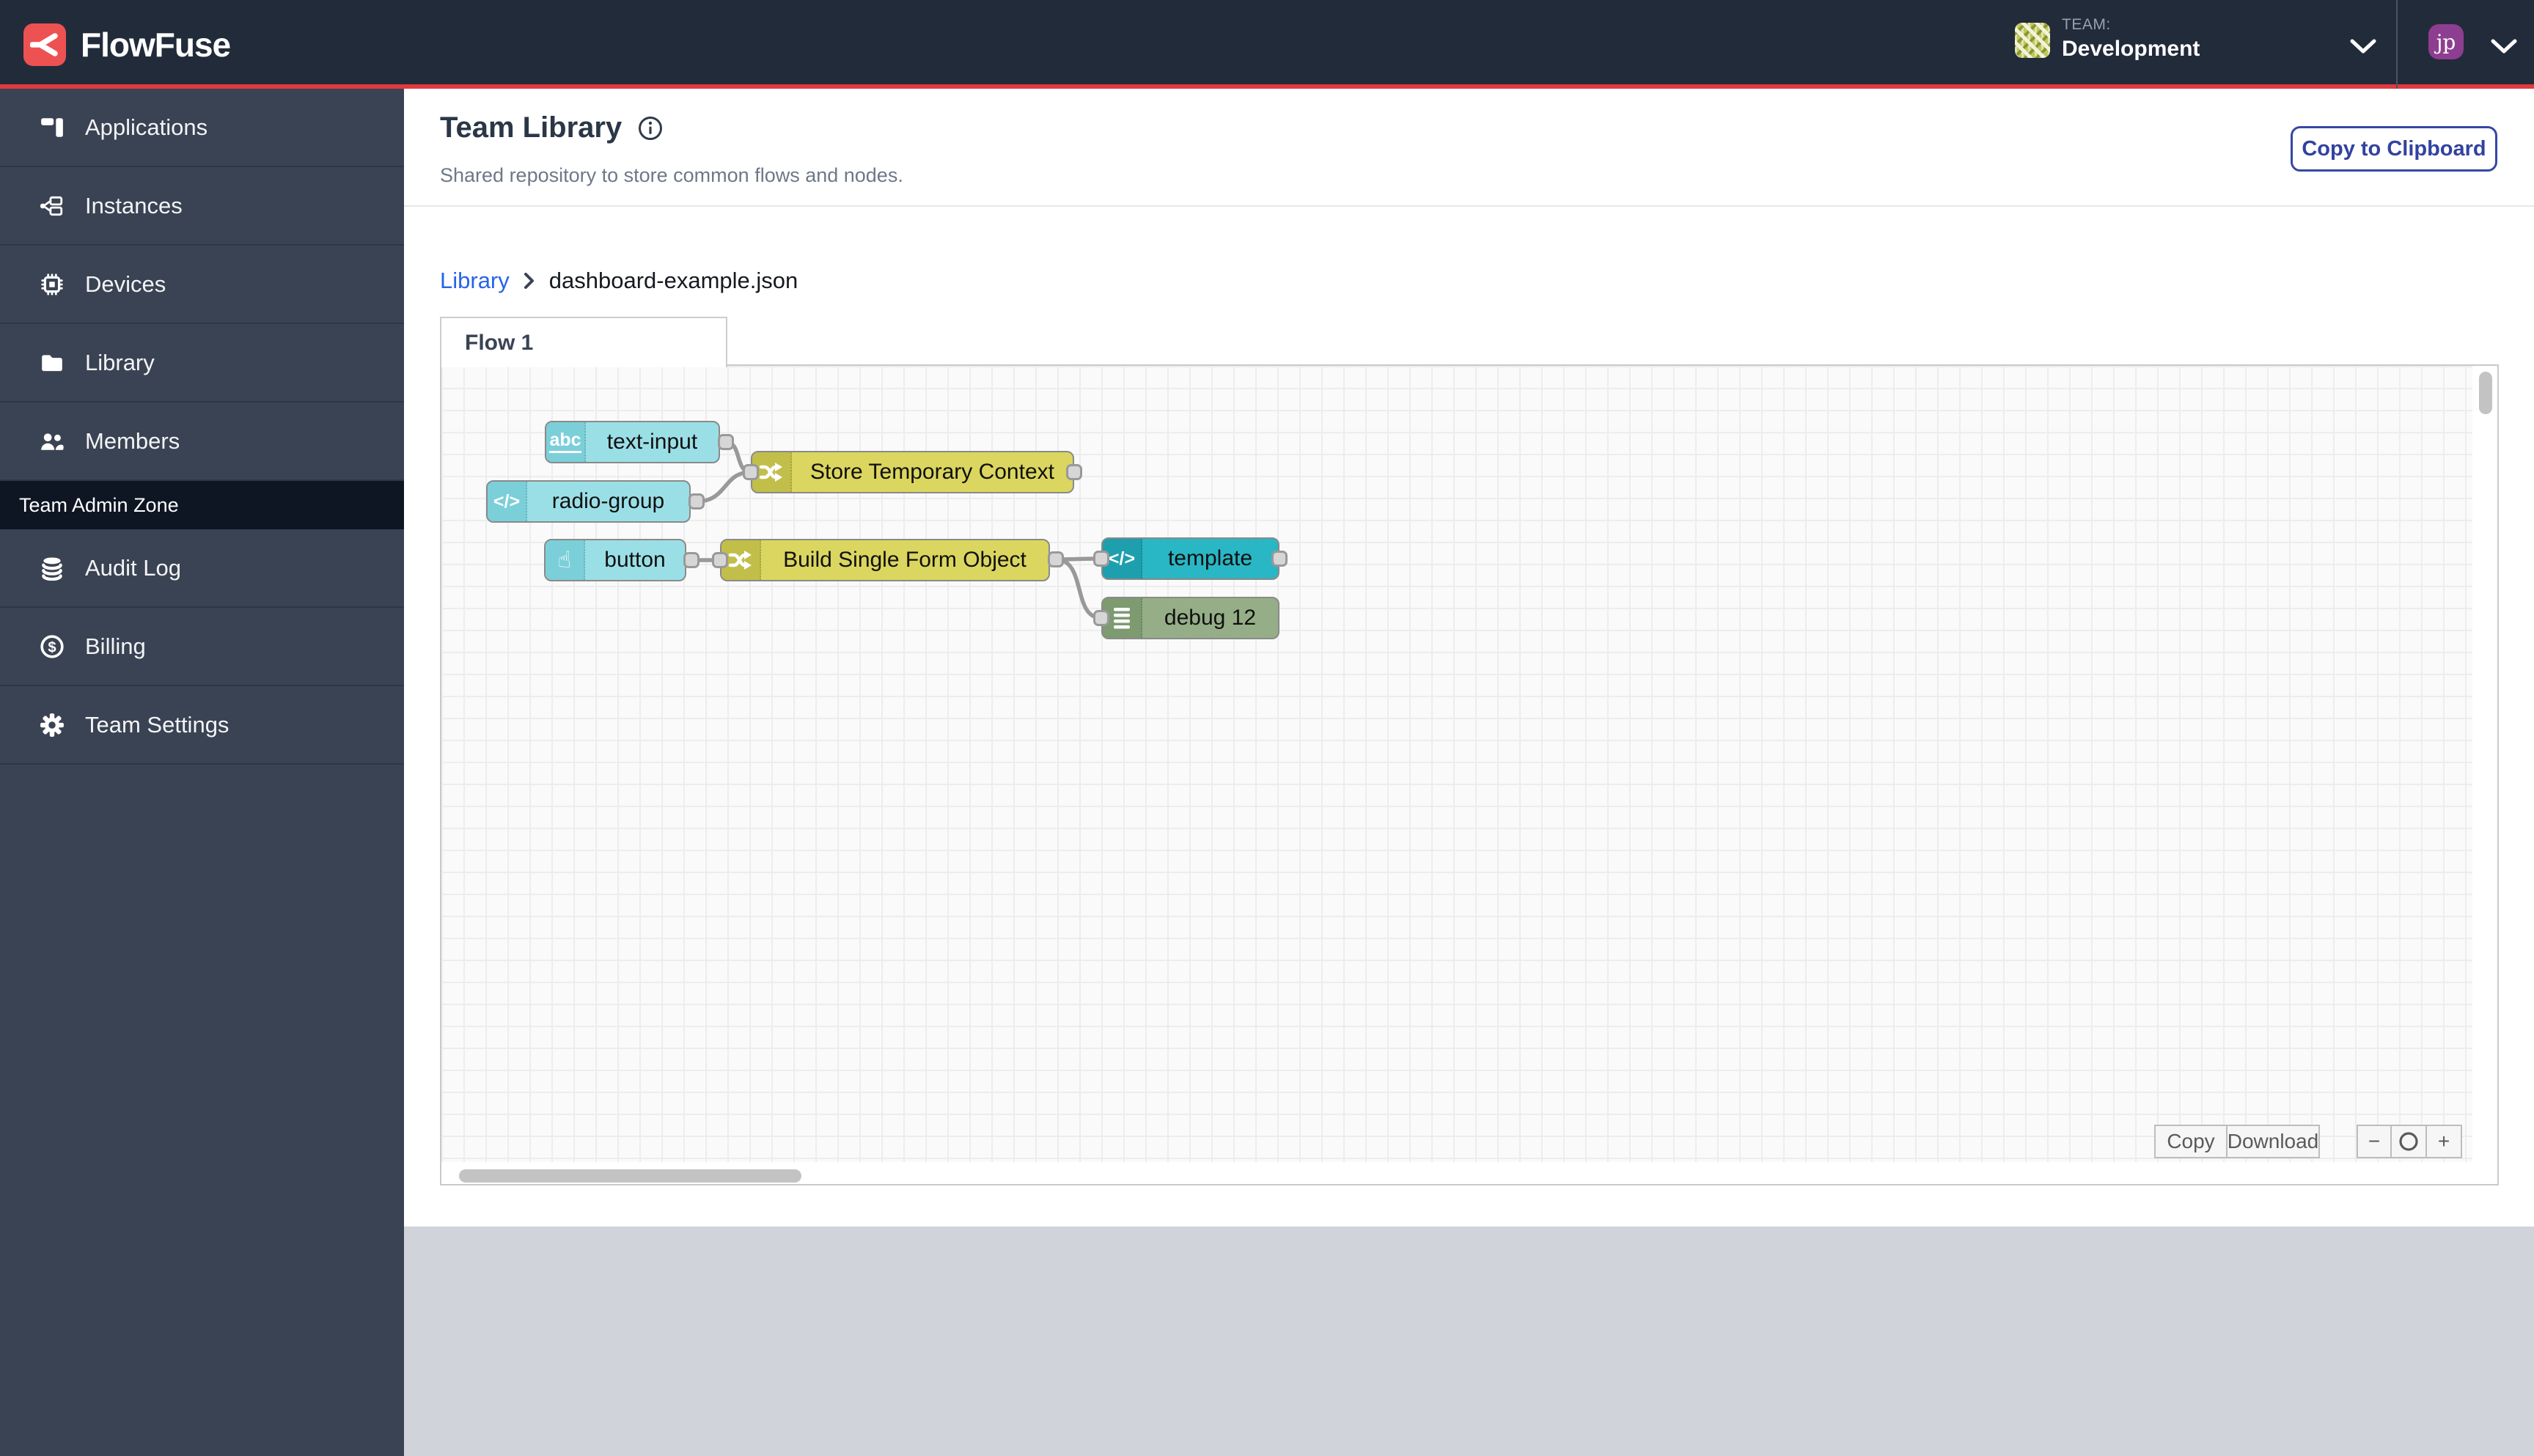  Describe the element at coordinates (1190, 618) in the screenshot. I see `node-debug-12: debug 12` at that location.